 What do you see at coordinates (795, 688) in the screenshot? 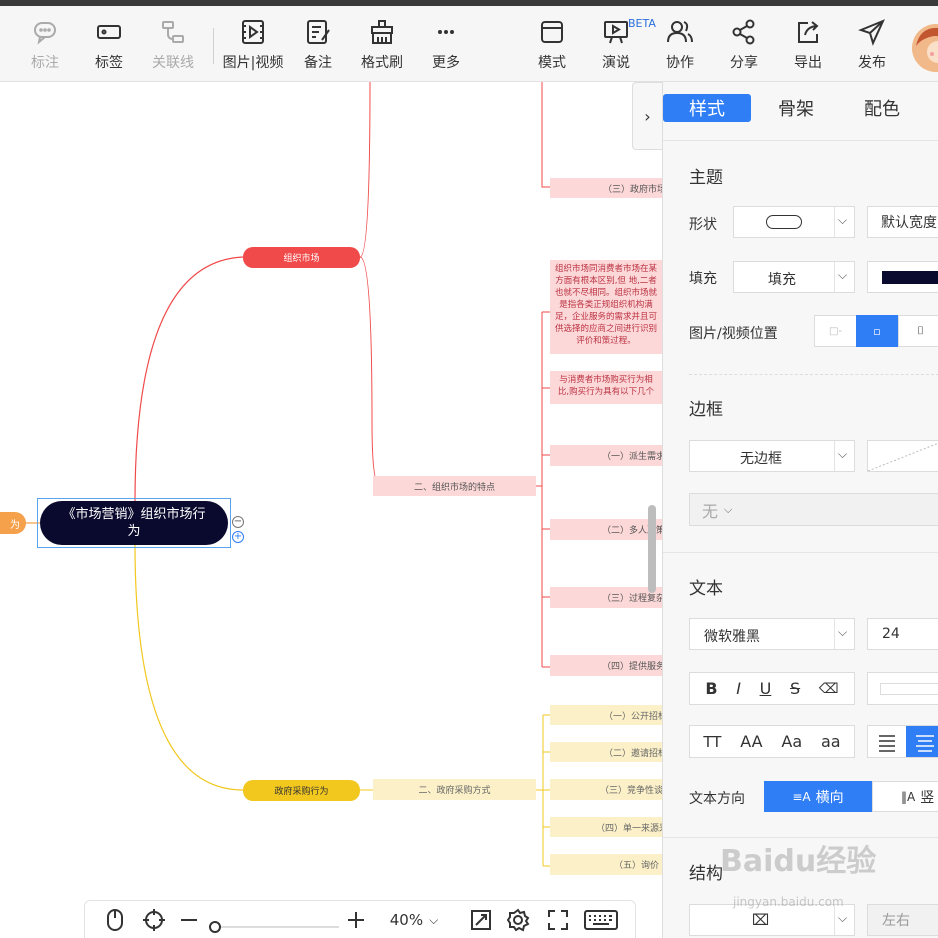
I see `strikethrough-icon: S` at bounding box center [795, 688].